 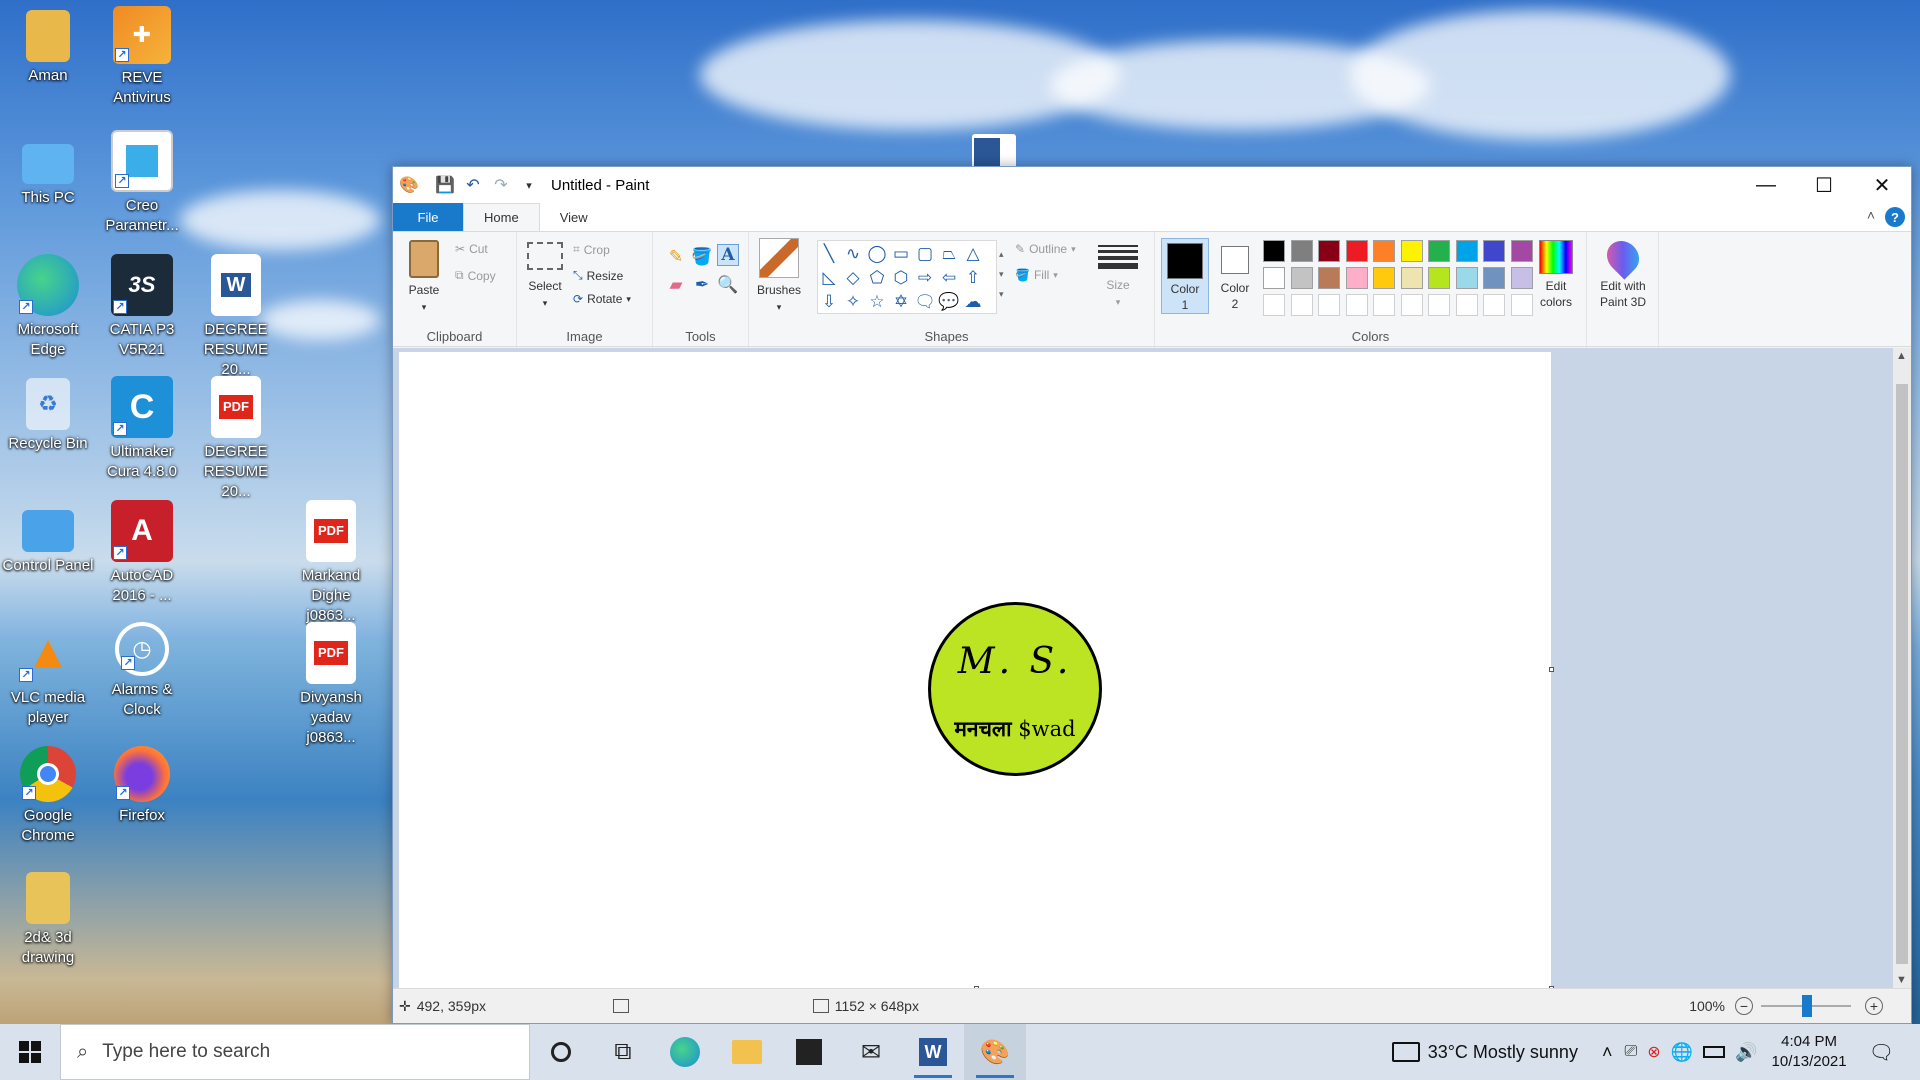 I want to click on meet-now-icon: ⎚, so click(x=1630, y=1052).